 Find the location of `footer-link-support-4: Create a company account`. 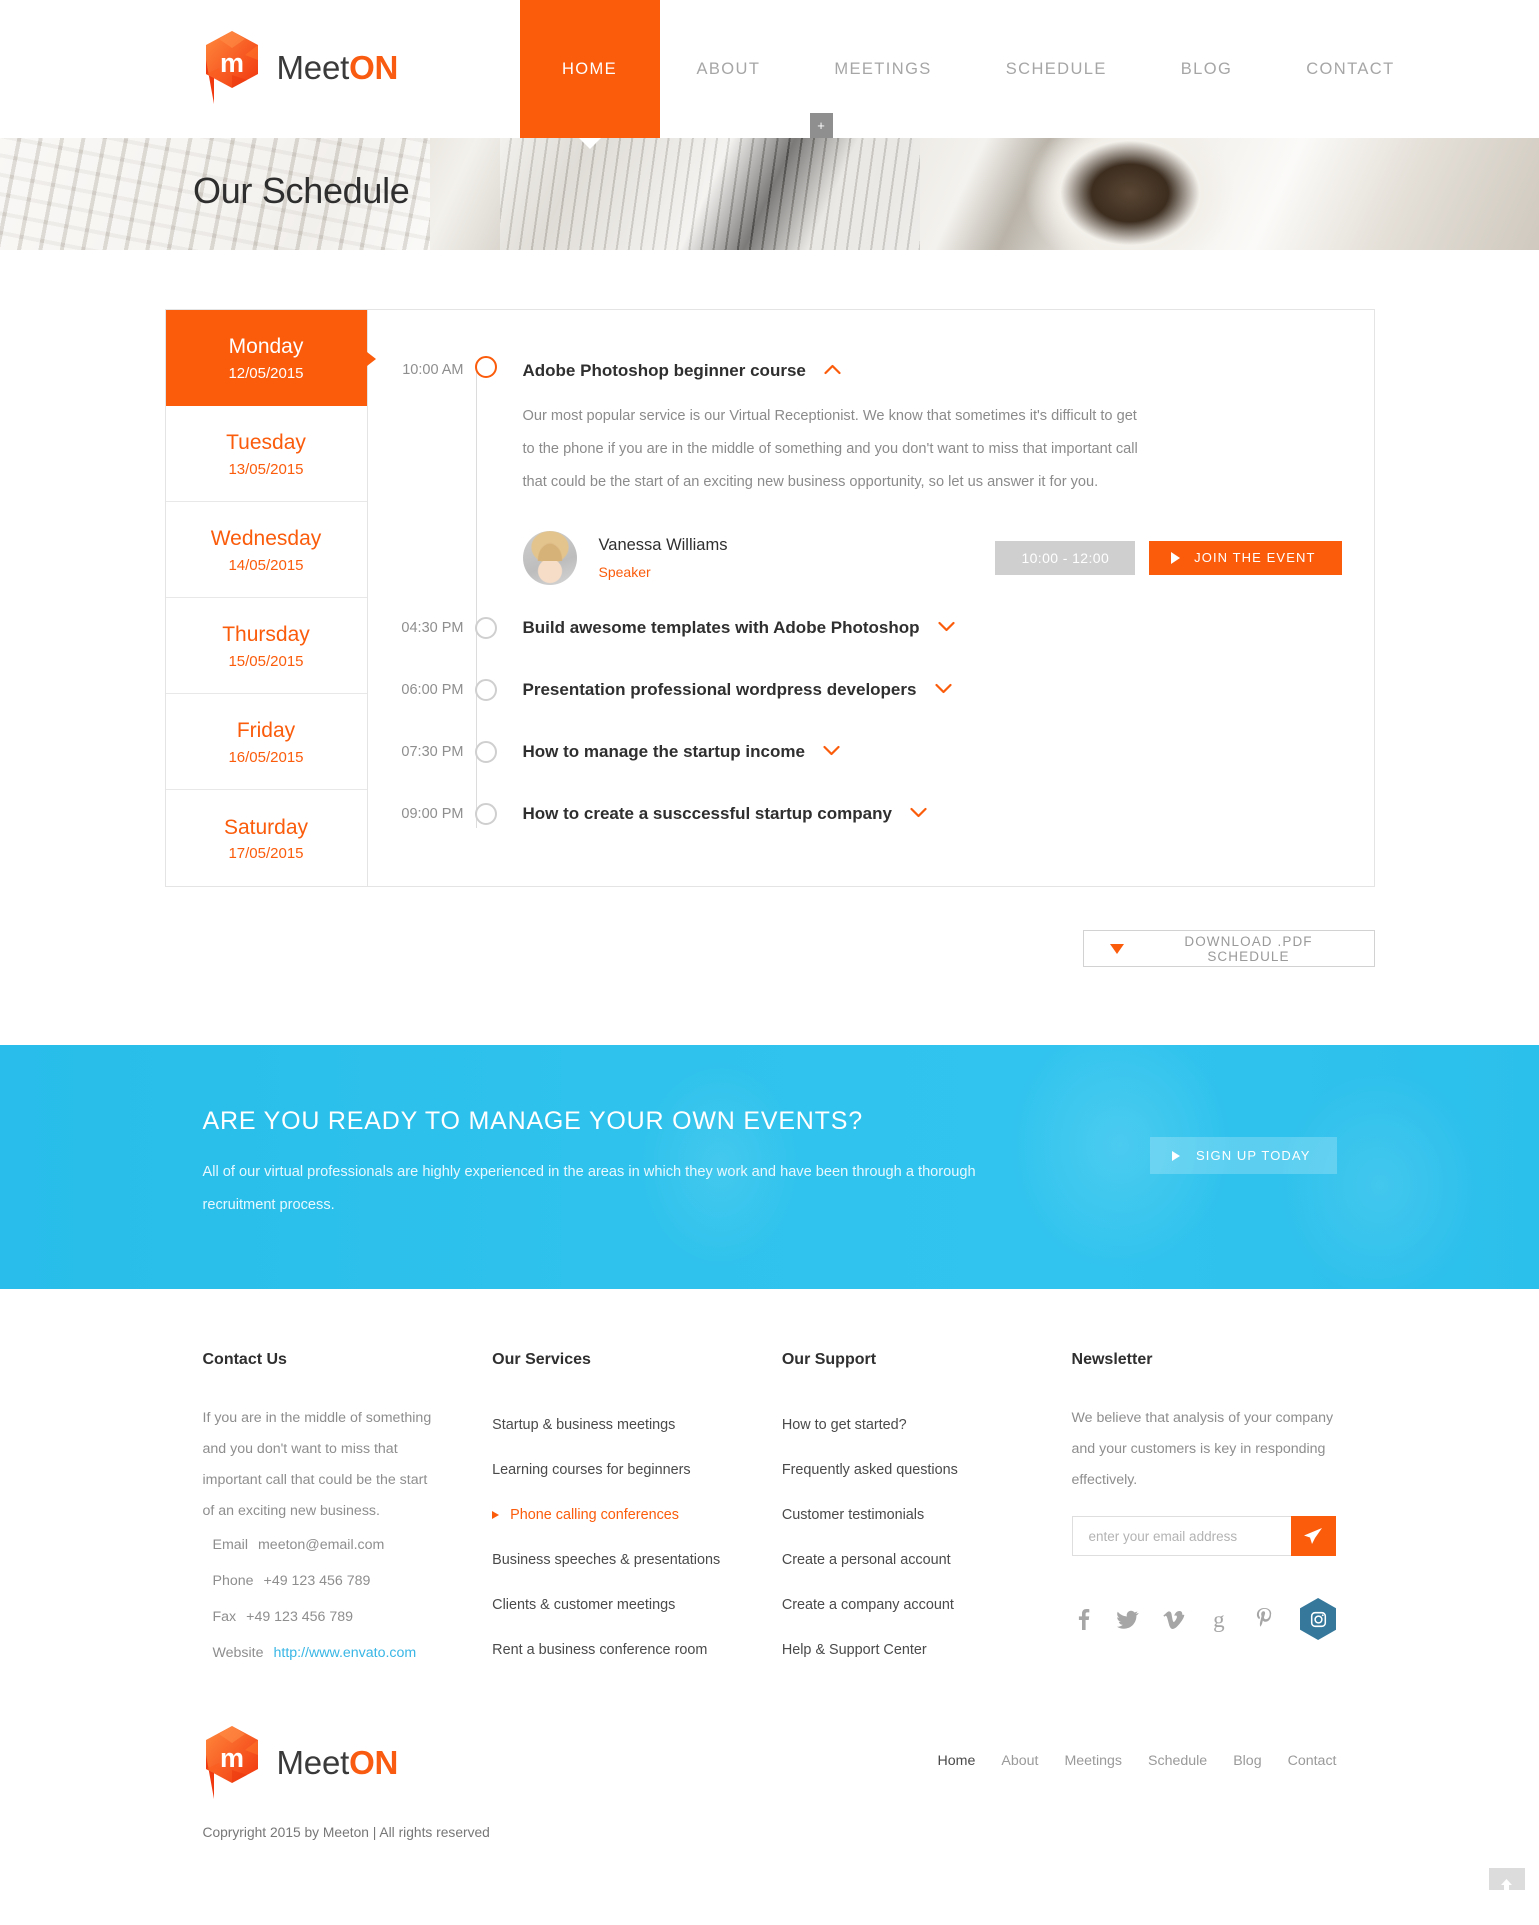

footer-link-support-4: Create a company account is located at coordinates (899, 1605).